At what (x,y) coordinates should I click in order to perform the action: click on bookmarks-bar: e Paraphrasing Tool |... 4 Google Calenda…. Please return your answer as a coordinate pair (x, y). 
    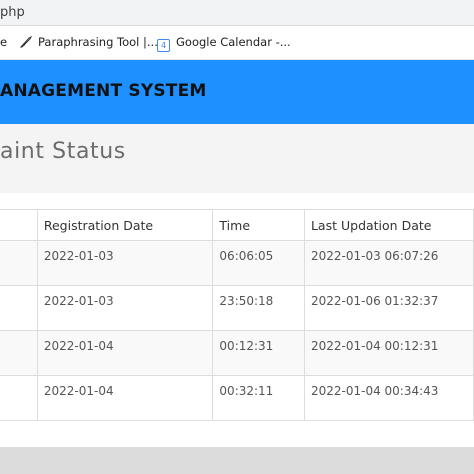
    Looking at the image, I should click on (237, 43).